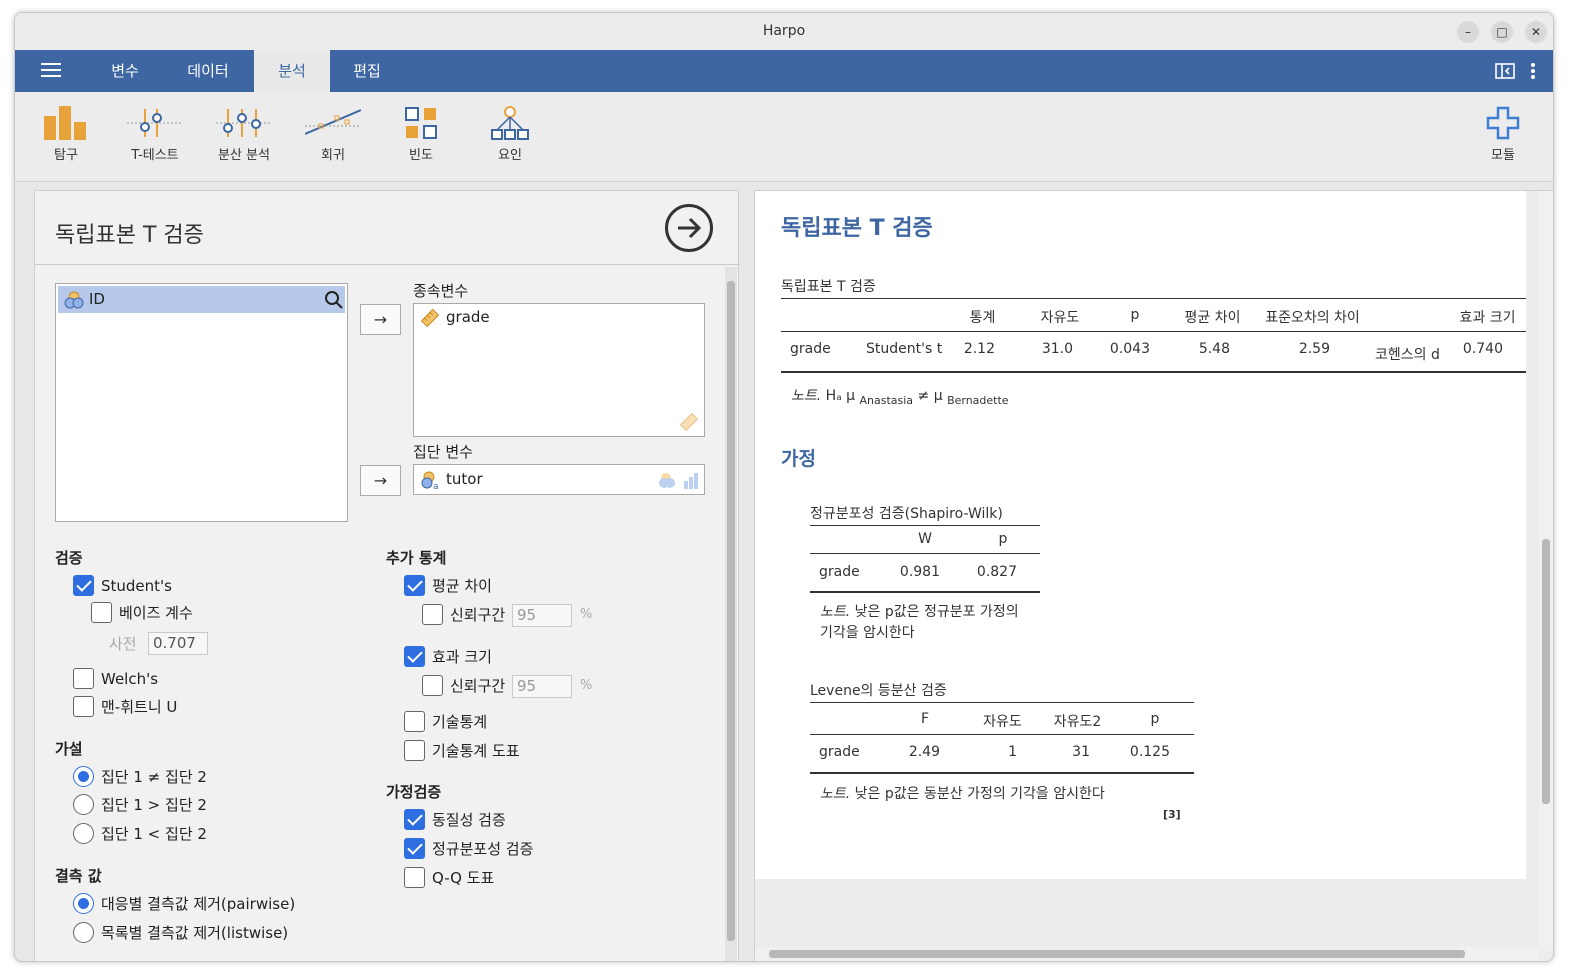  I want to click on results-horizontal-scrollbar, so click(1147, 954).